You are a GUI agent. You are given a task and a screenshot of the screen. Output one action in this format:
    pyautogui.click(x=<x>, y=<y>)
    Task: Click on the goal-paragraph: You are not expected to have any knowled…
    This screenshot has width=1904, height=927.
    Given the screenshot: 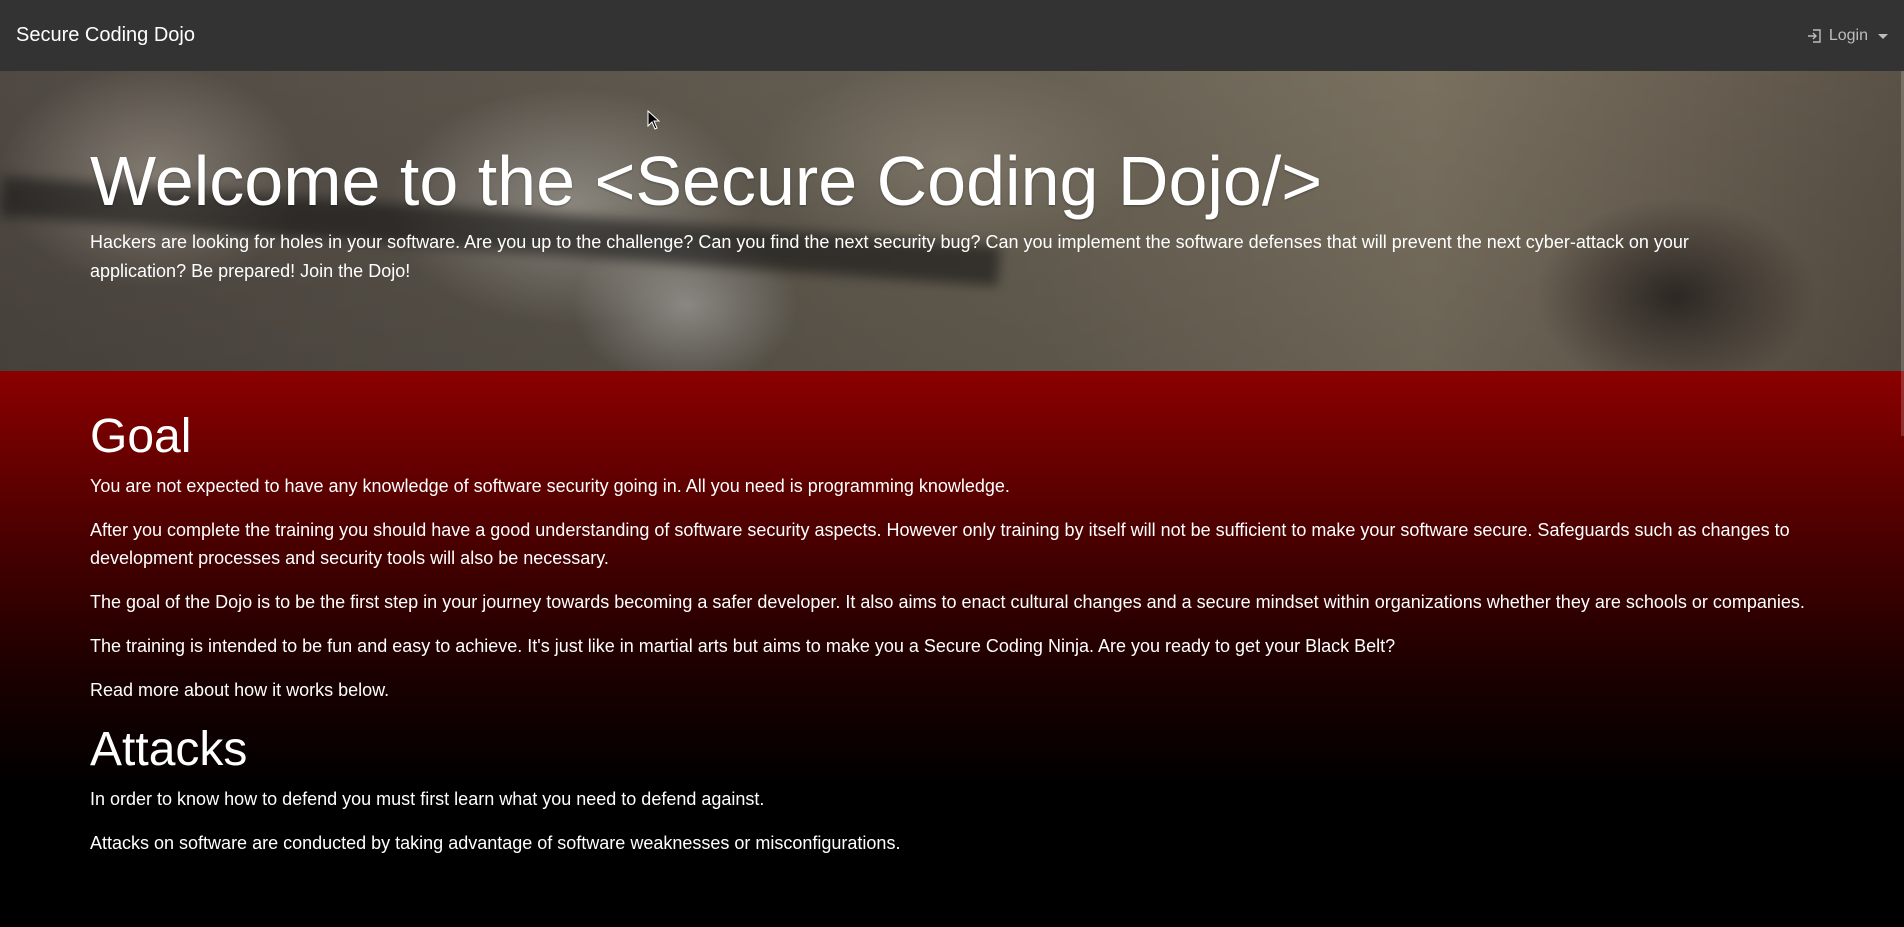 What is the action you would take?
    pyautogui.click(x=550, y=486)
    